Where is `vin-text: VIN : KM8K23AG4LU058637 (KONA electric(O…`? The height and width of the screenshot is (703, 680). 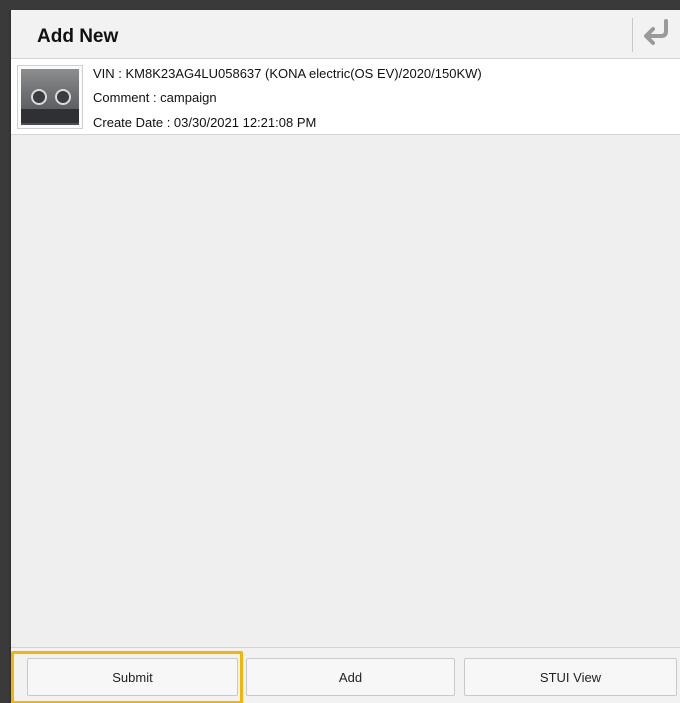 vin-text: VIN : KM8K23AG4LU058637 (KONA electric(O… is located at coordinates (287, 73).